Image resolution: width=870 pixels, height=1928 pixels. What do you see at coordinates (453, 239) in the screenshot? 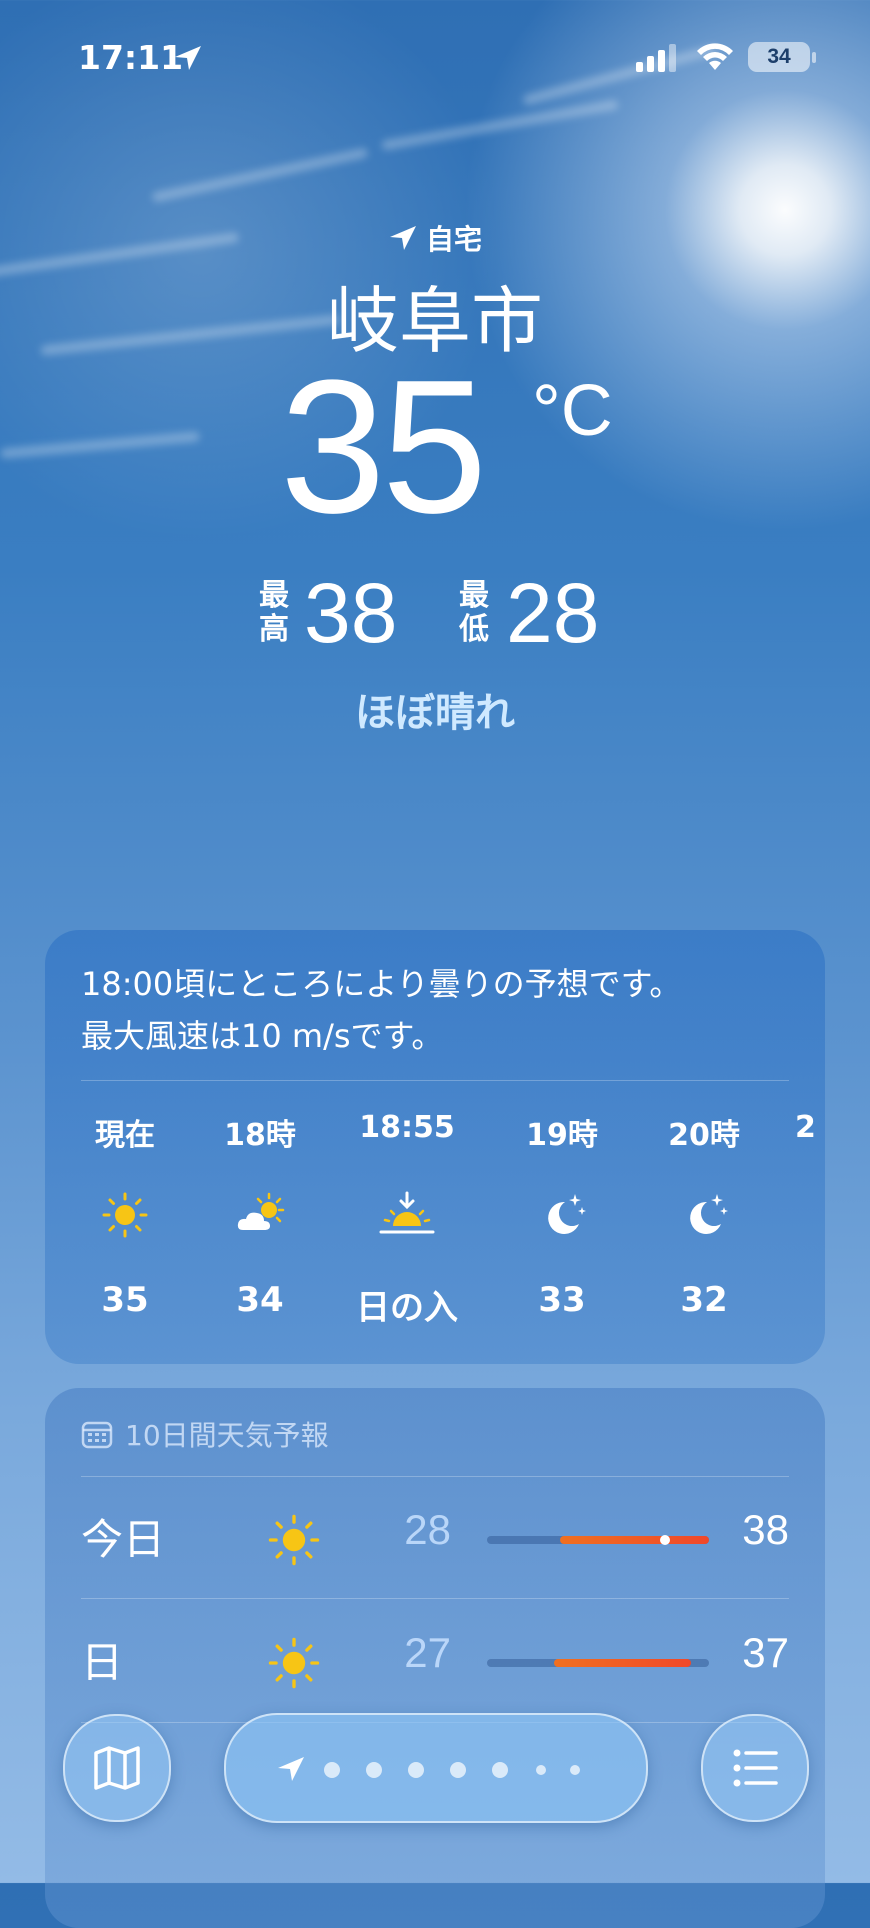
I see `home-label: 自宅` at bounding box center [453, 239].